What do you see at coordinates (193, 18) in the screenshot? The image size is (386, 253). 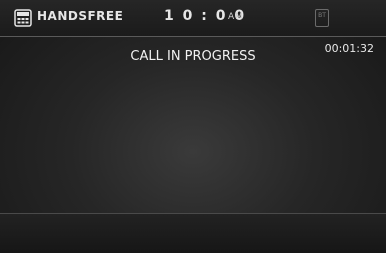 I see `status-bar: HANDSFREE 1 0 : 0 0 AM BT` at bounding box center [193, 18].